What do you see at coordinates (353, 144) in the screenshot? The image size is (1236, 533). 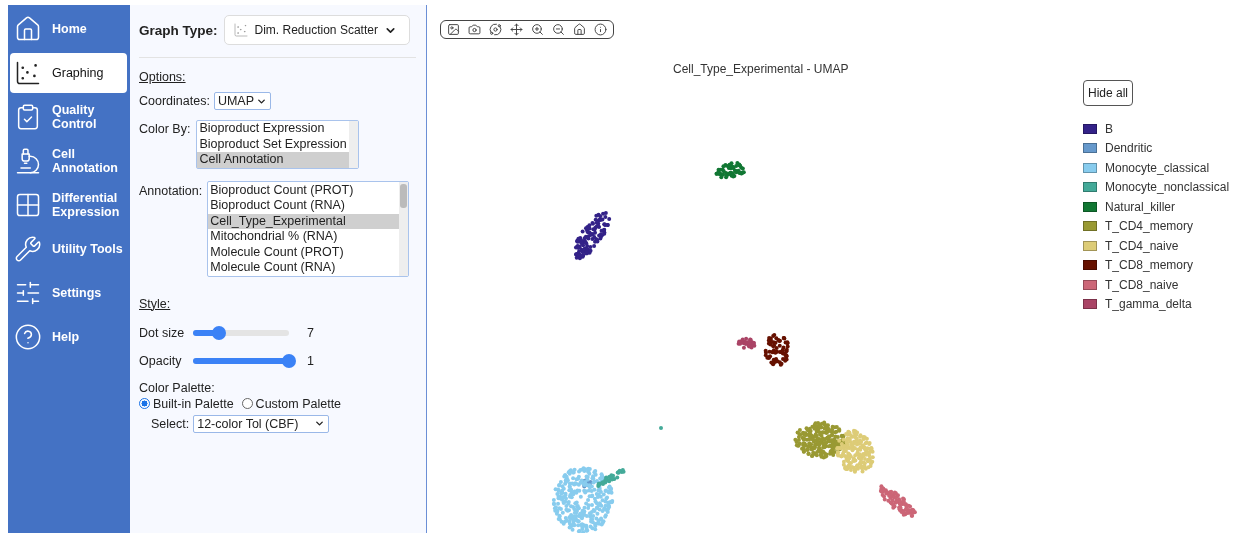 I see `scrollbar-track` at bounding box center [353, 144].